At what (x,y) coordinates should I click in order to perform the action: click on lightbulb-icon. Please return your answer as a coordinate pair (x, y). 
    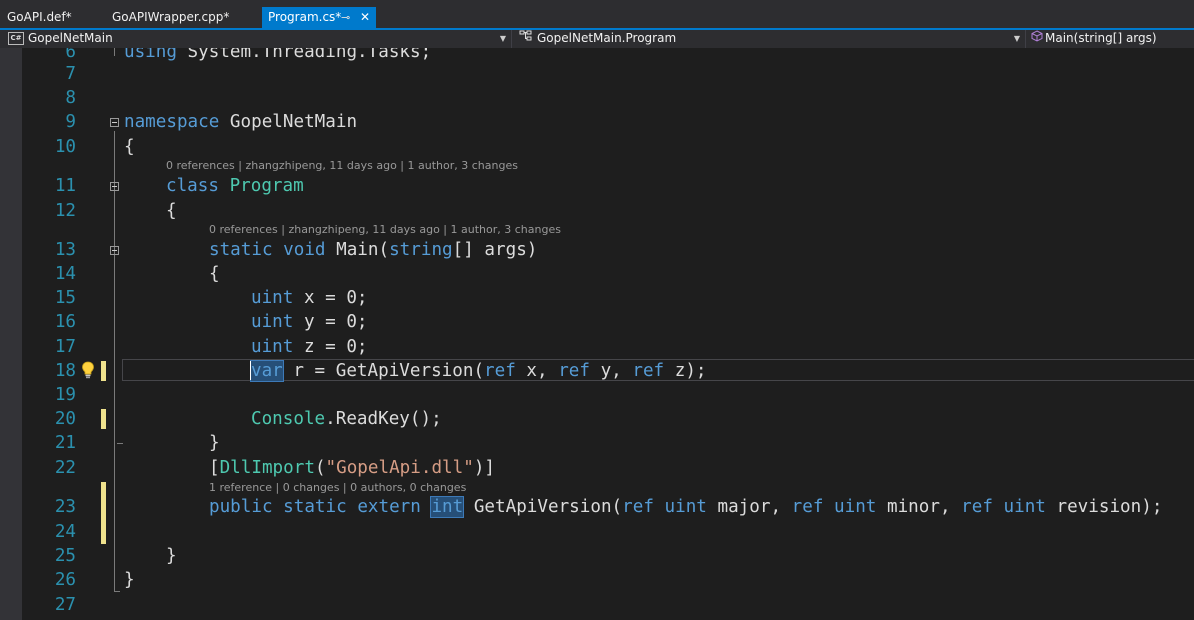
    Looking at the image, I should click on (88, 370).